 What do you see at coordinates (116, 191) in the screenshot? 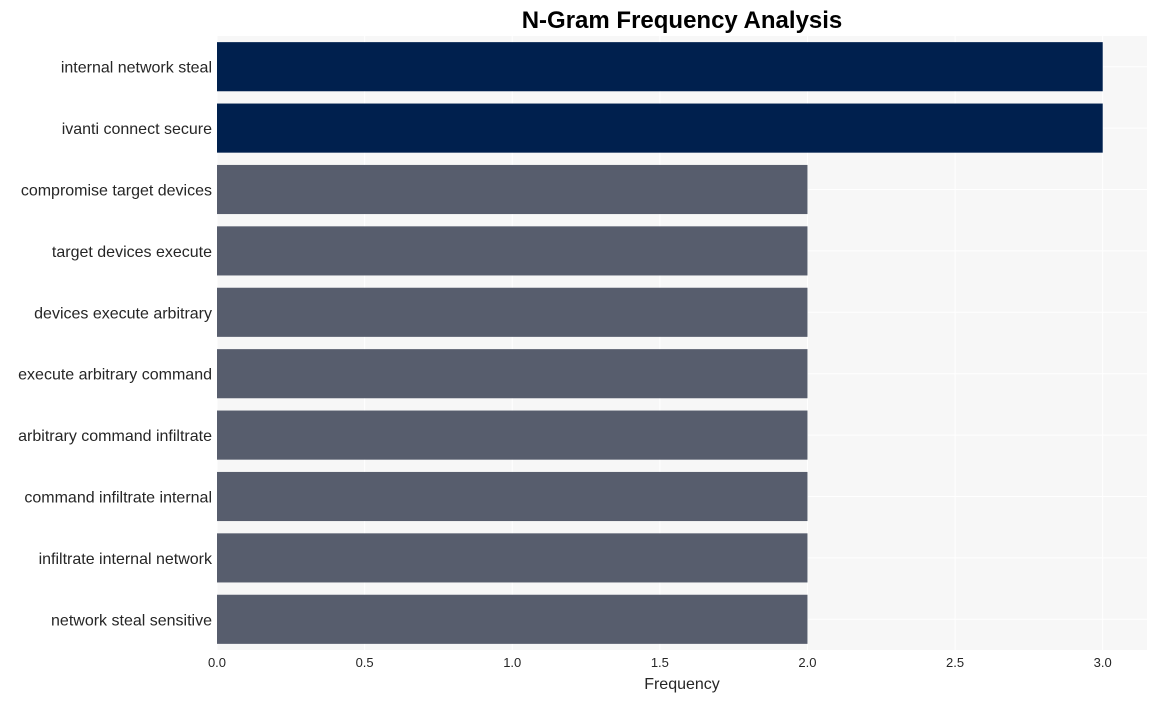
I see `y-tick-label: compromise target devices` at bounding box center [116, 191].